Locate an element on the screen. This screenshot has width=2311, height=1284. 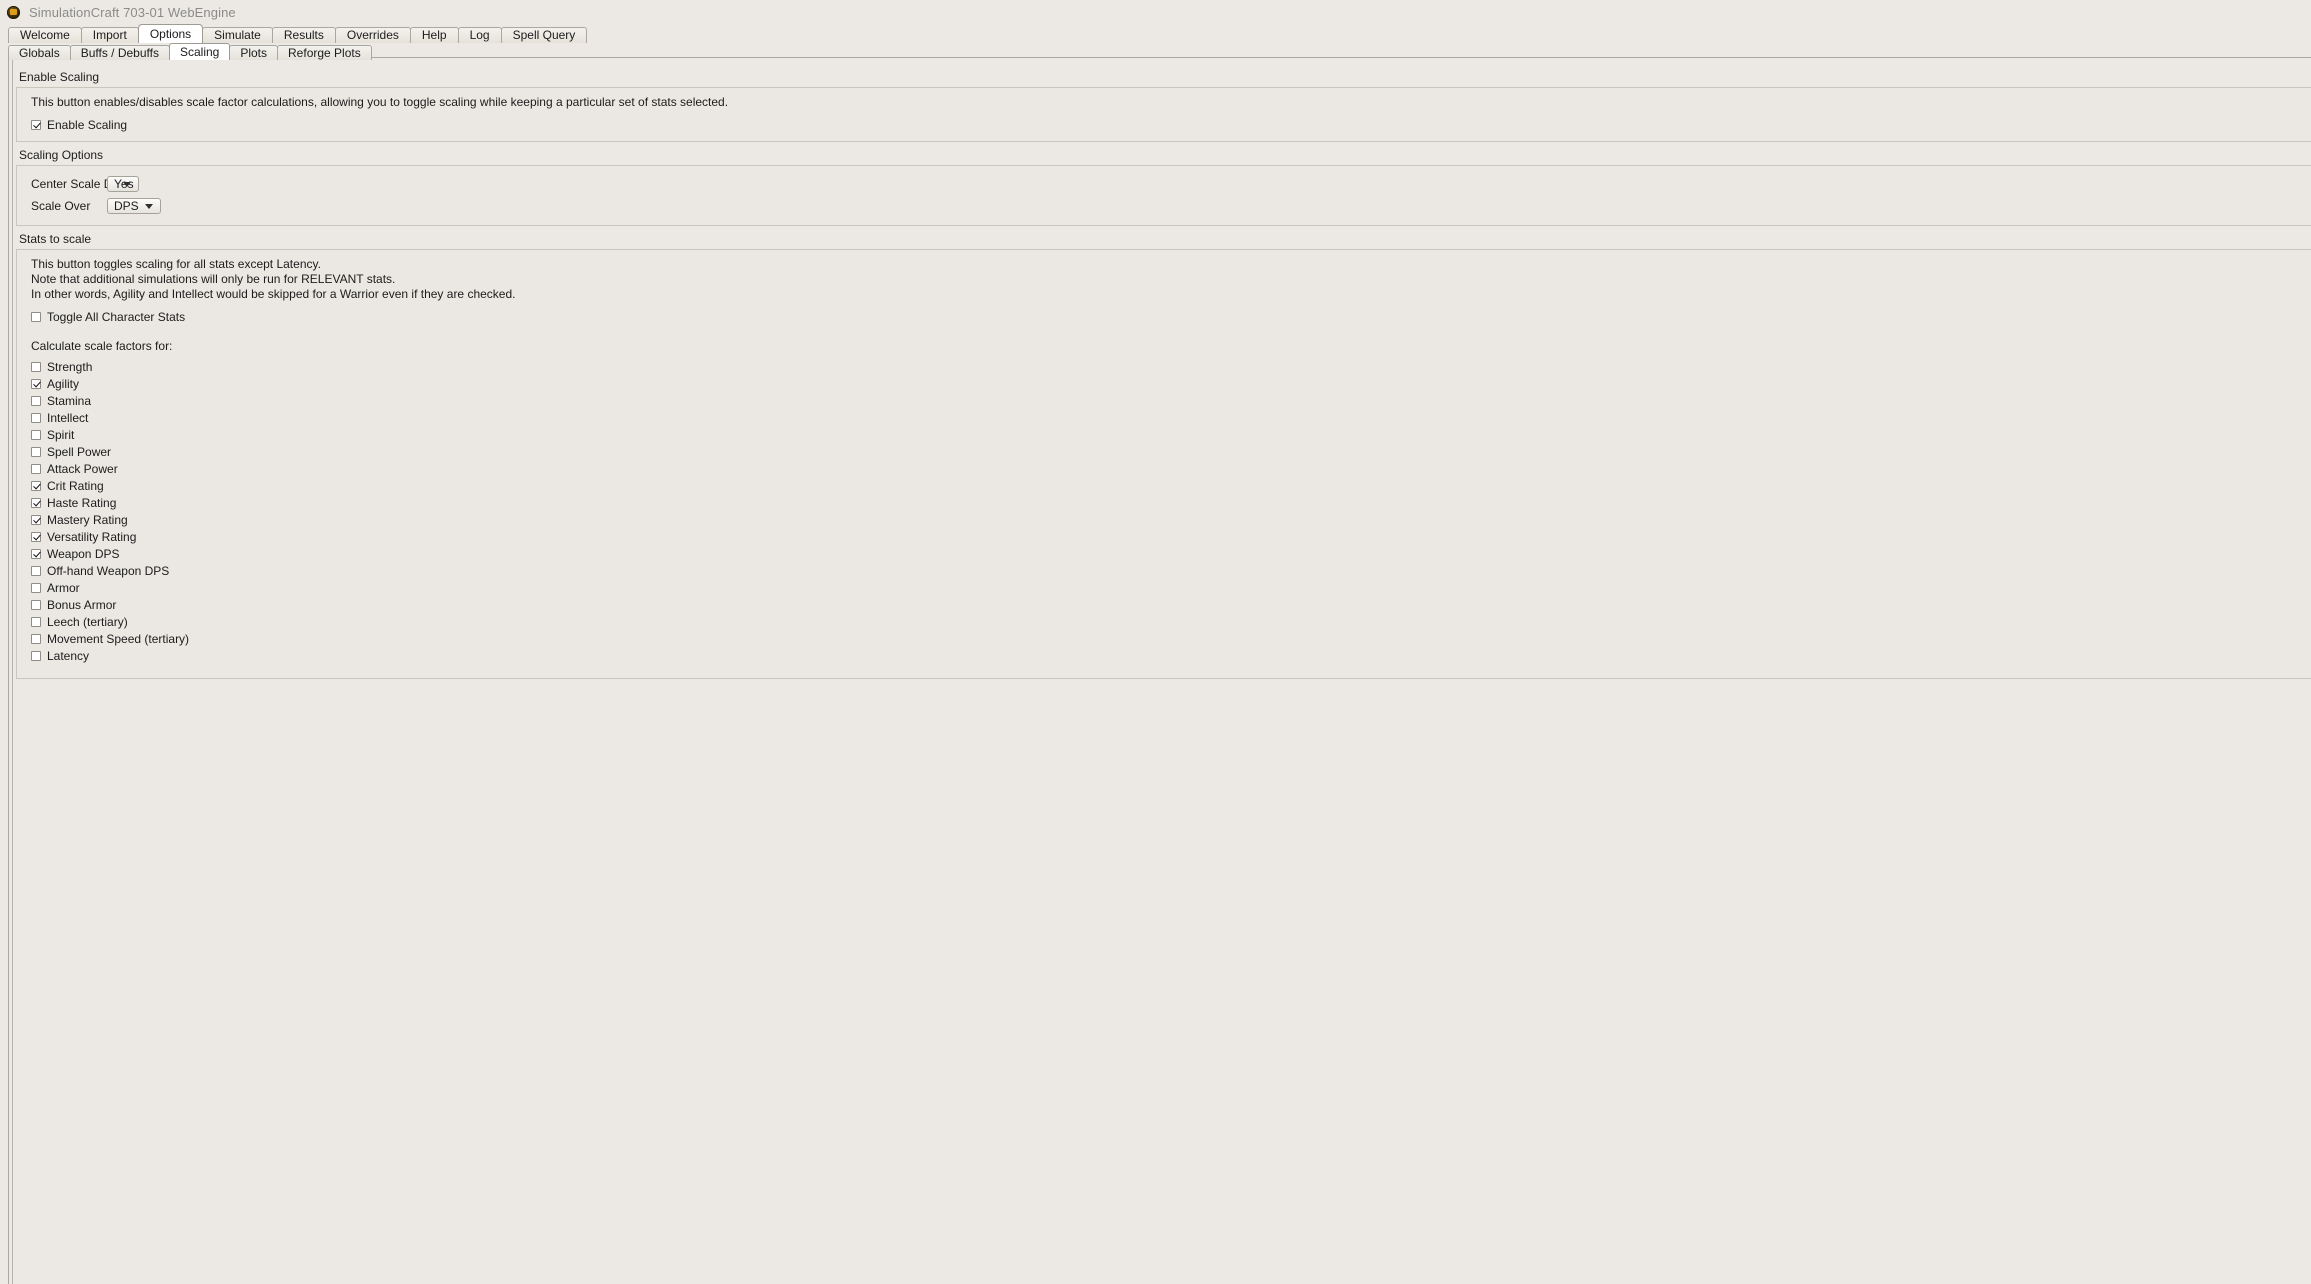
stat-row-intellect: Intellect is located at coordinates (1171, 417).